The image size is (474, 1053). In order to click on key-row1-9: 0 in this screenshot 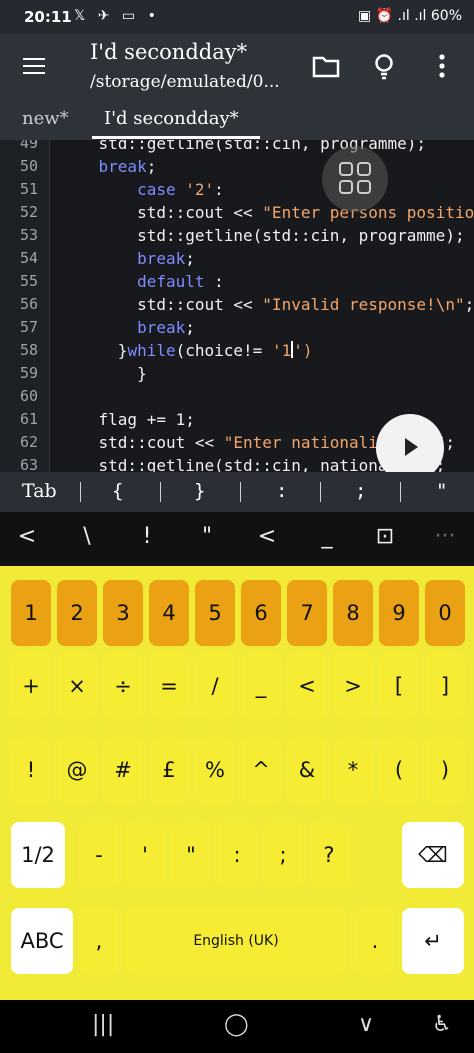, I will do `click(445, 613)`.